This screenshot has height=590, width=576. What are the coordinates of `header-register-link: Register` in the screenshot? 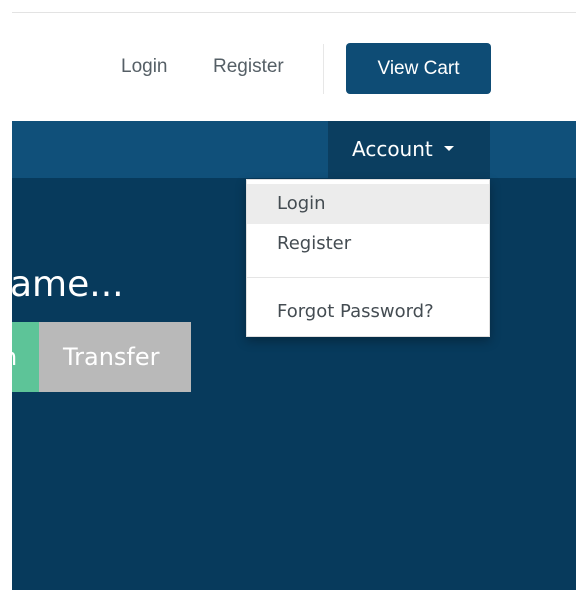 It's located at (248, 67).